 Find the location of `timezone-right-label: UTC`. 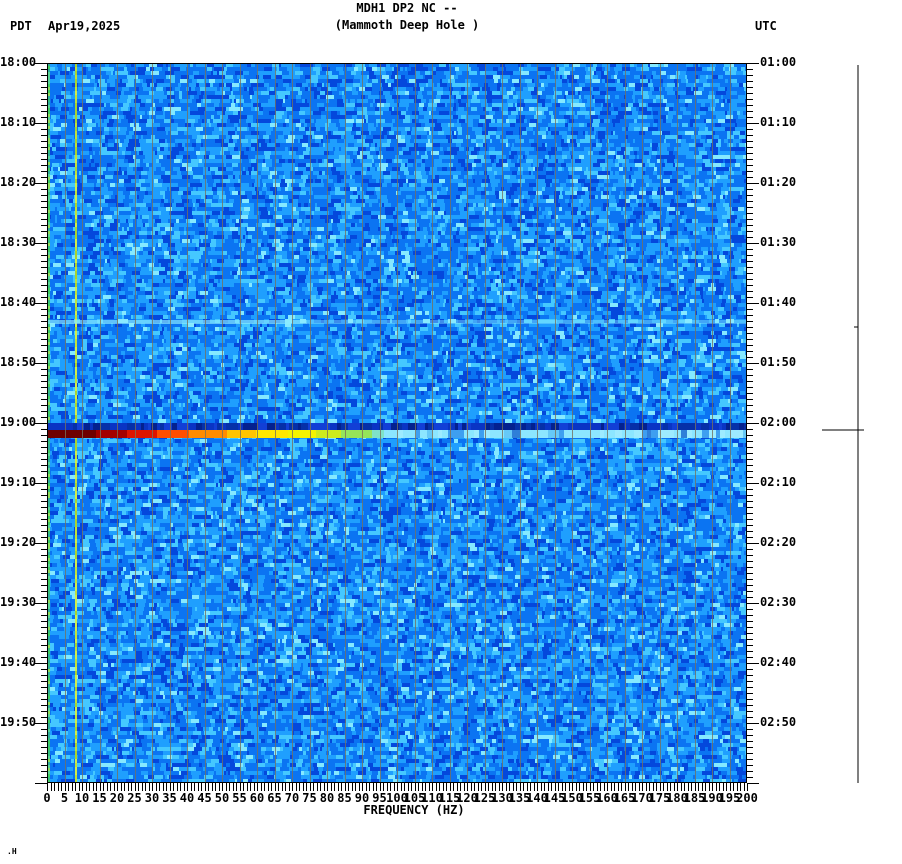

timezone-right-label: UTC is located at coordinates (766, 26).